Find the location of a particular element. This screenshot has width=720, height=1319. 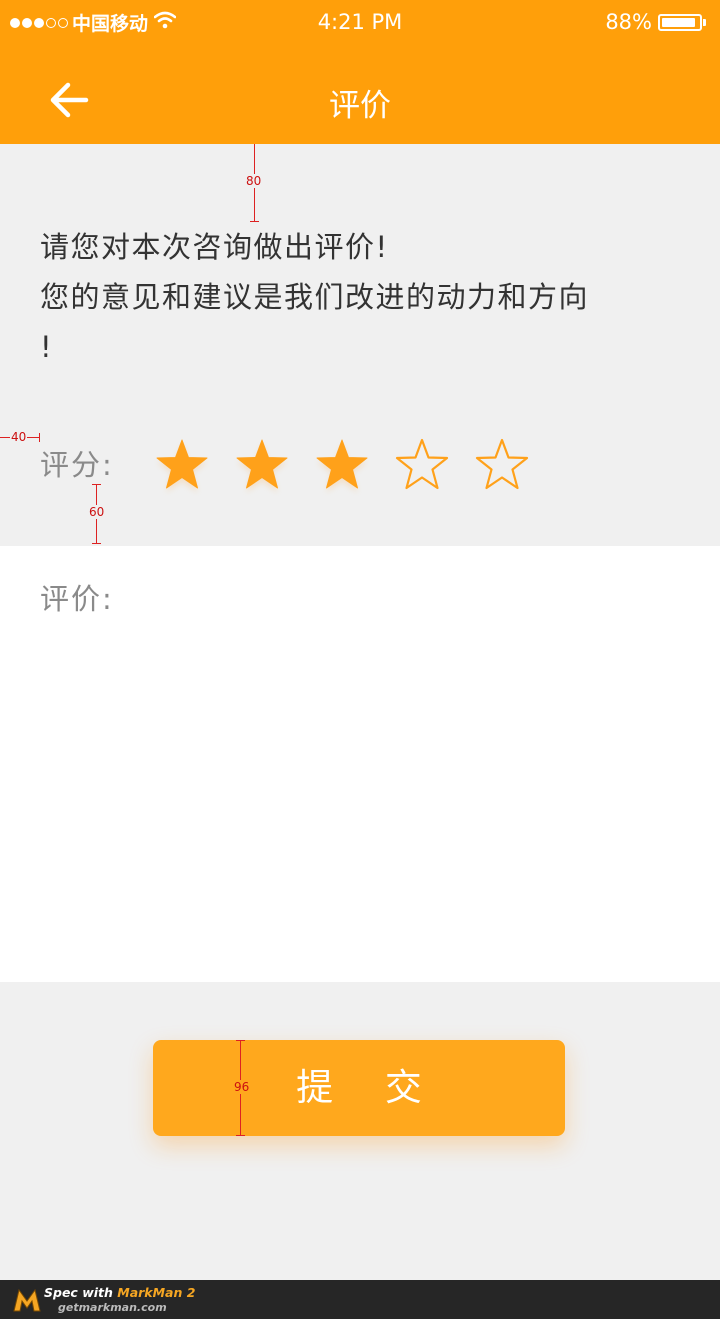

prompt-line-2: 您的意见和建议是我们改进的动力和方向 is located at coordinates (315, 297).